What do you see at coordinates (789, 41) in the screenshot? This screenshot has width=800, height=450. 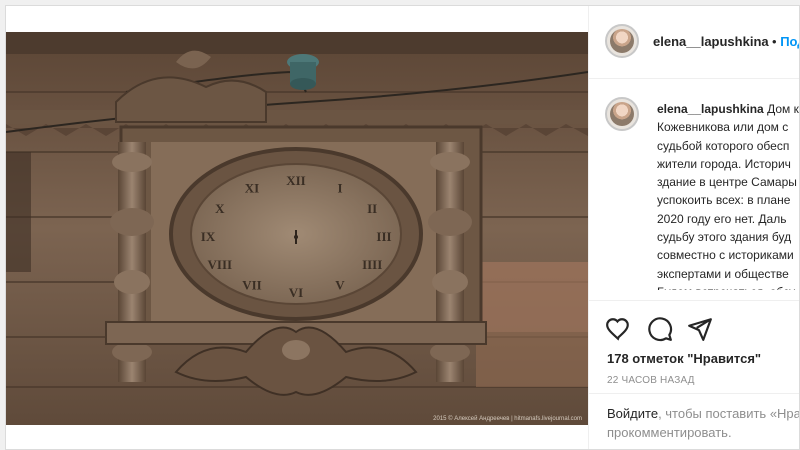 I see `follow-label: Подп` at bounding box center [789, 41].